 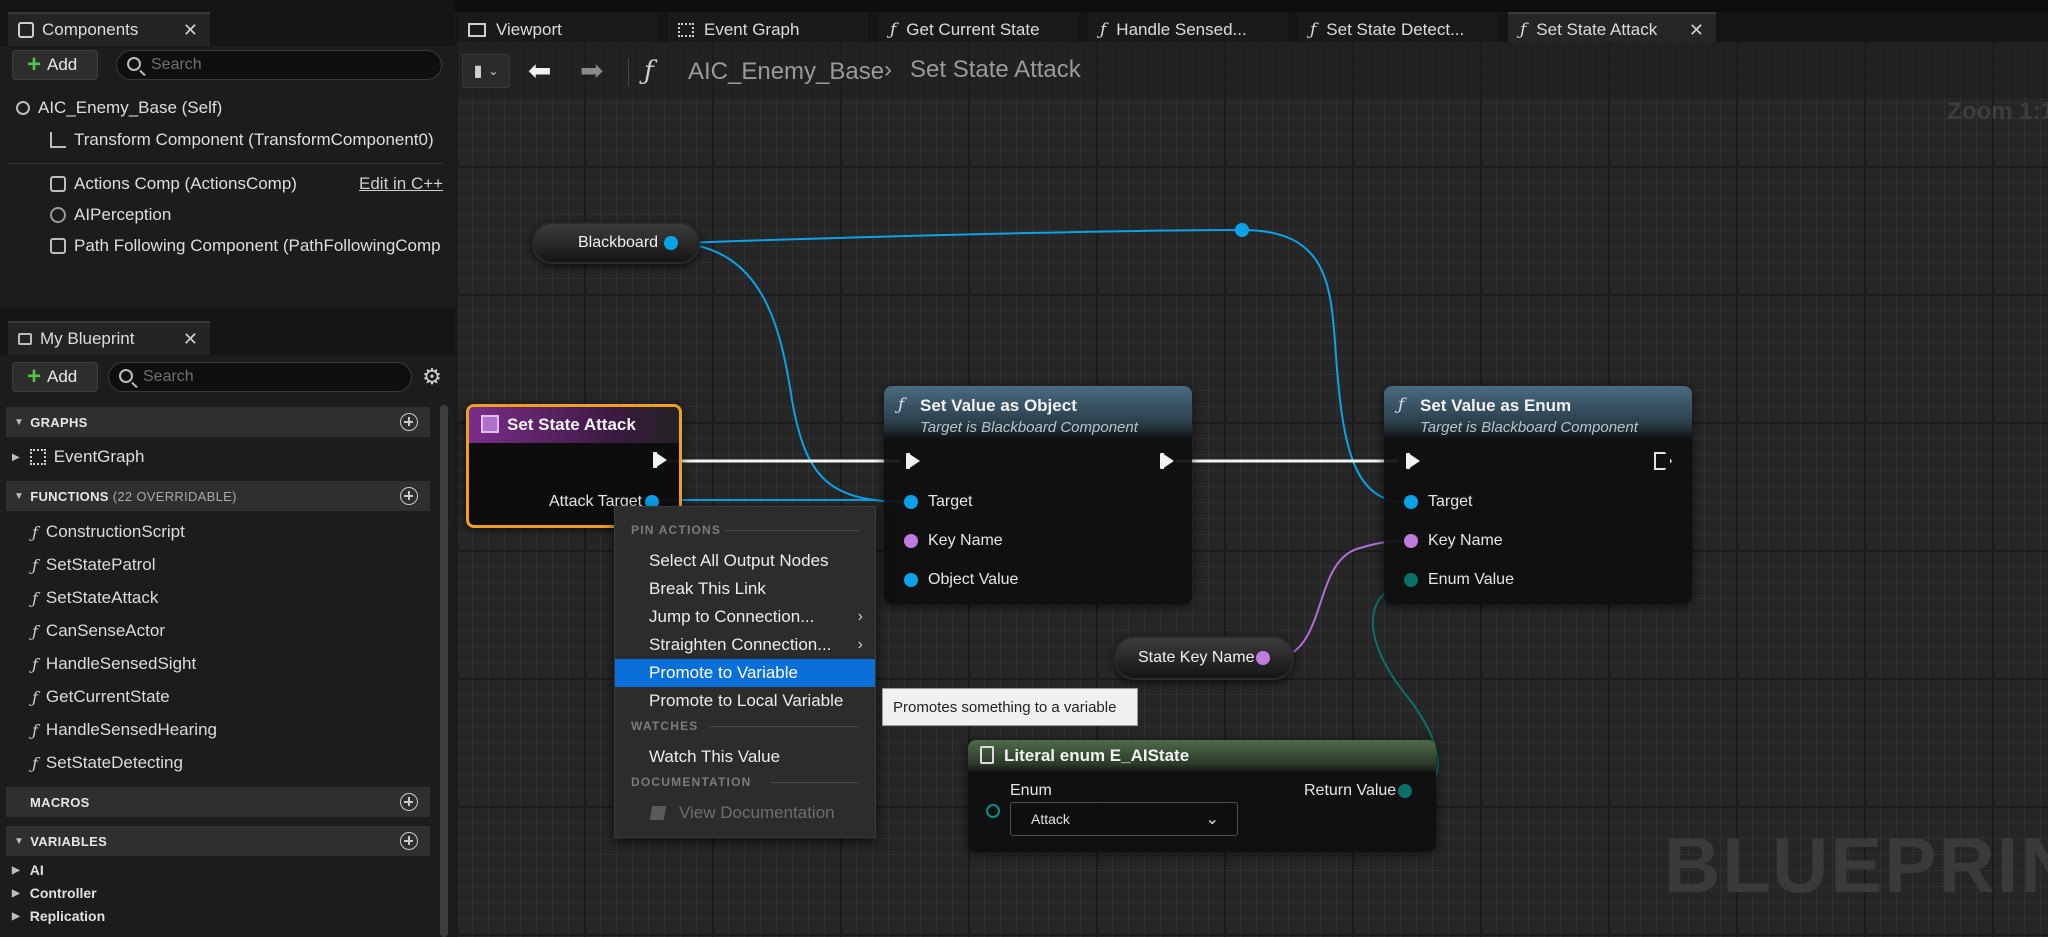 I want to click on node-title: Set Value as Object, so click(x=998, y=405).